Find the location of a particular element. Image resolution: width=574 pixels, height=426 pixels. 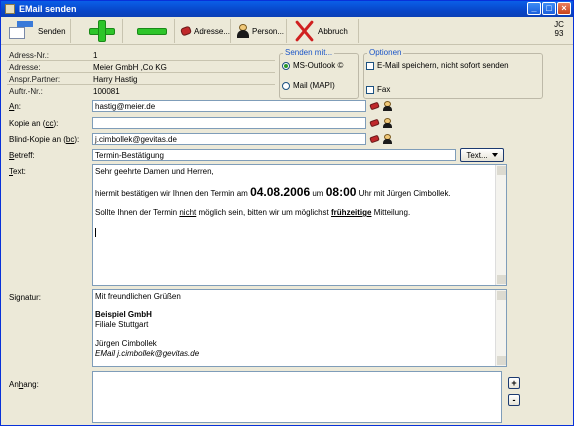

radio-mapi-label: Mail (MAPI) is located at coordinates (314, 85).